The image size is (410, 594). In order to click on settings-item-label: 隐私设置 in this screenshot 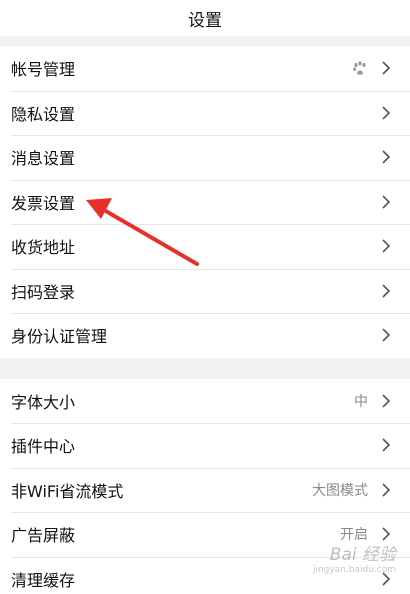, I will do `click(43, 114)`.